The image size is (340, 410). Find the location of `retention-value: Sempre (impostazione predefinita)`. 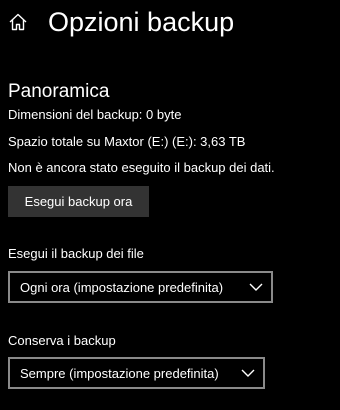

retention-value: Sempre (impostazione predefinita) is located at coordinates (119, 373).